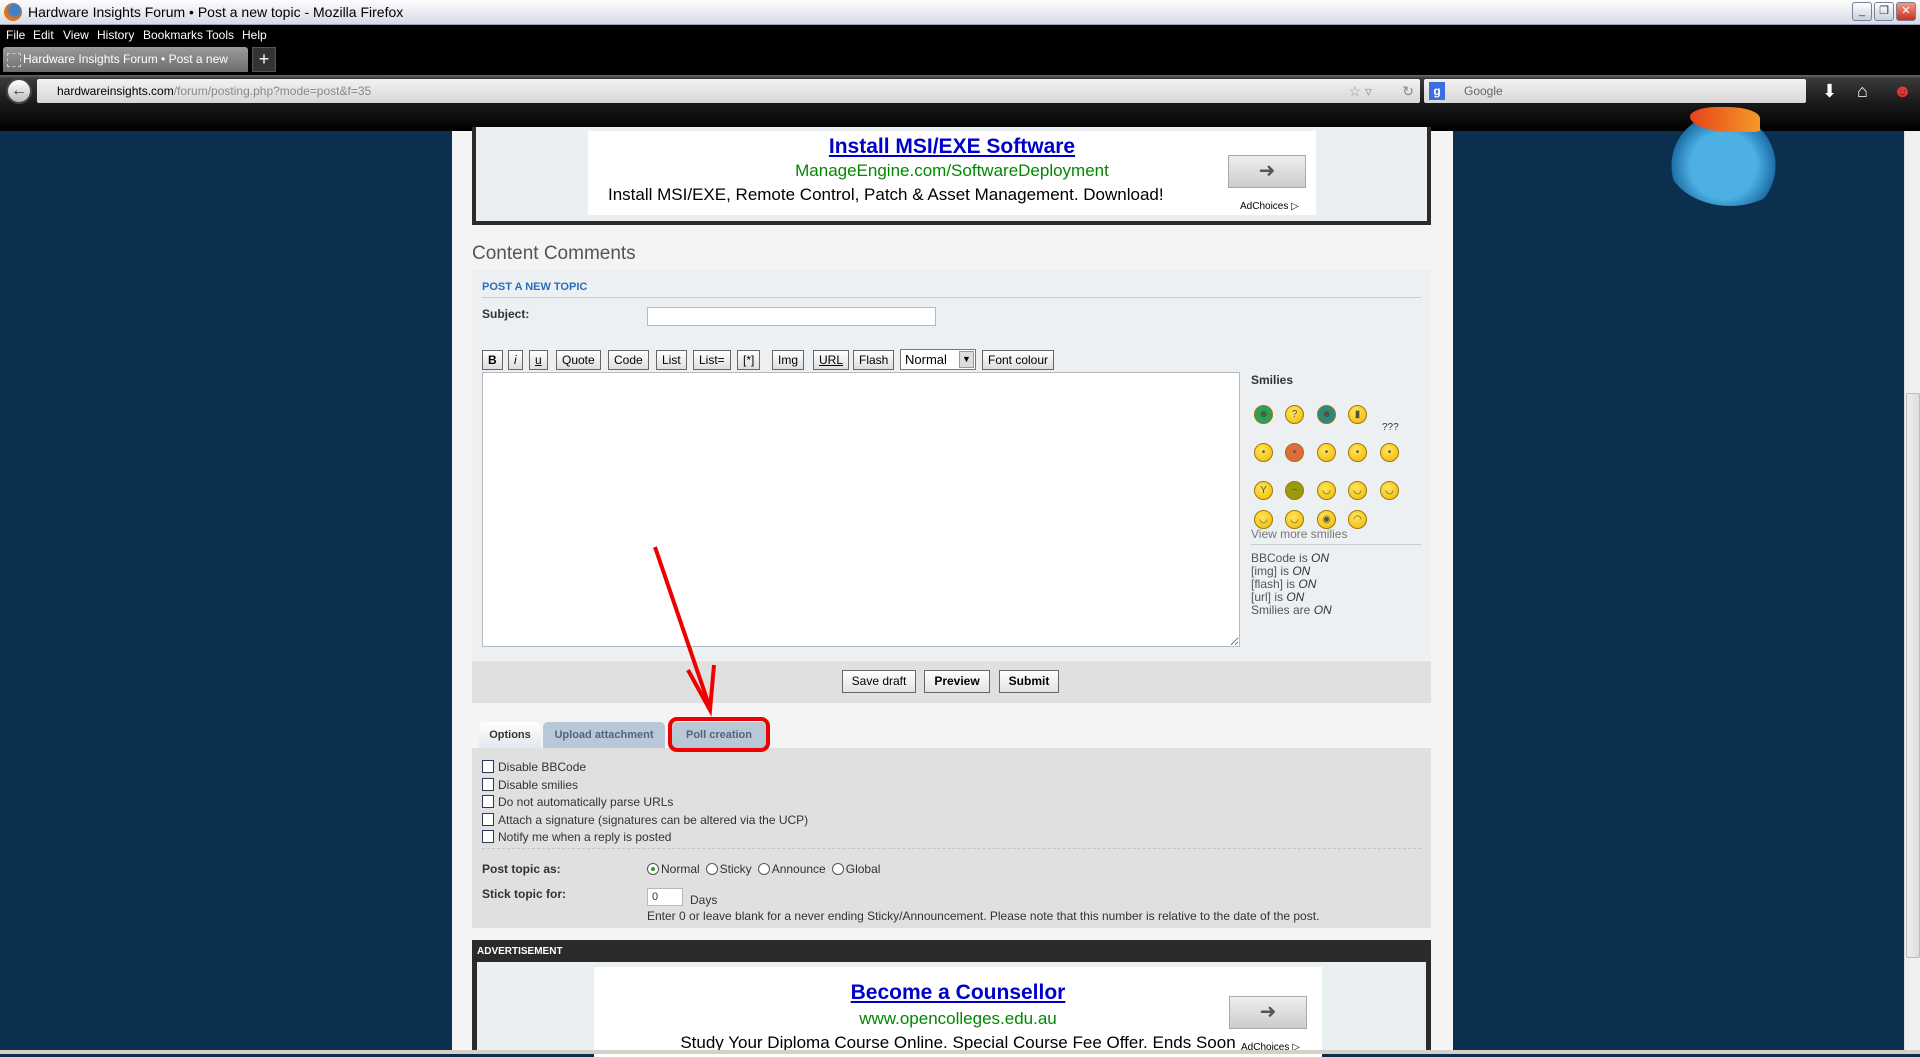 The height and width of the screenshot is (1057, 1920). Describe the element at coordinates (538, 360) in the screenshot. I see `underline-button: u` at that location.